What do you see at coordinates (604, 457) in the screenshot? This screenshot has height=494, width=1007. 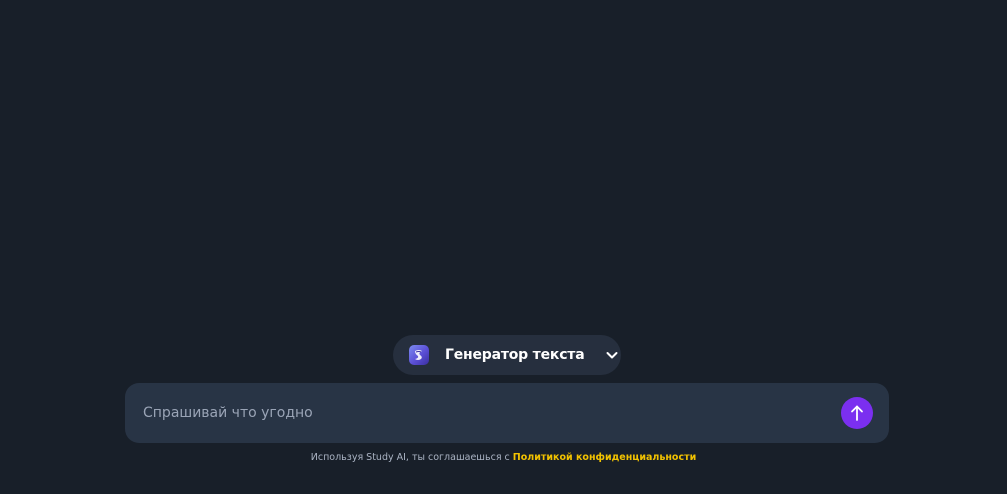 I see `privacy-policy-link: Политикой конфиденциальности` at bounding box center [604, 457].